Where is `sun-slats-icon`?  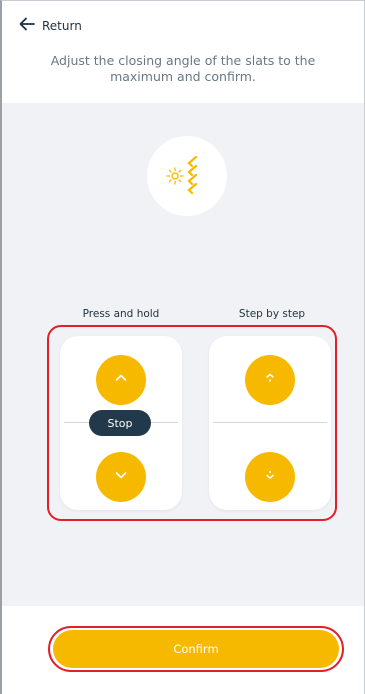 sun-slats-icon is located at coordinates (187, 176).